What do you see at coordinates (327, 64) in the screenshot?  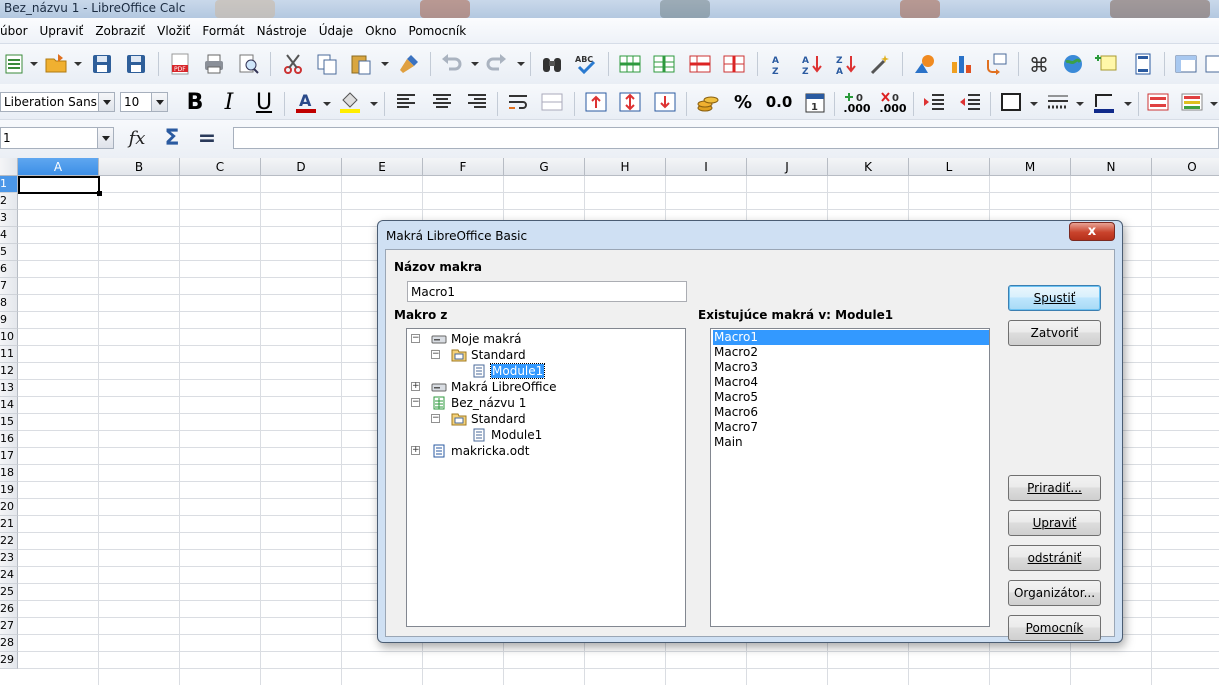 I see `copy-button` at bounding box center [327, 64].